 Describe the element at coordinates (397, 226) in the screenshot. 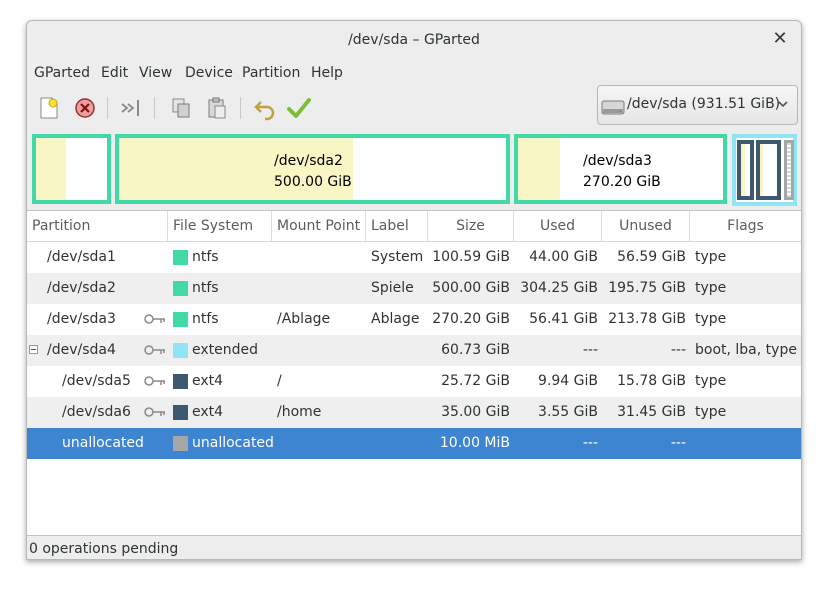

I see `col-label: Label` at that location.